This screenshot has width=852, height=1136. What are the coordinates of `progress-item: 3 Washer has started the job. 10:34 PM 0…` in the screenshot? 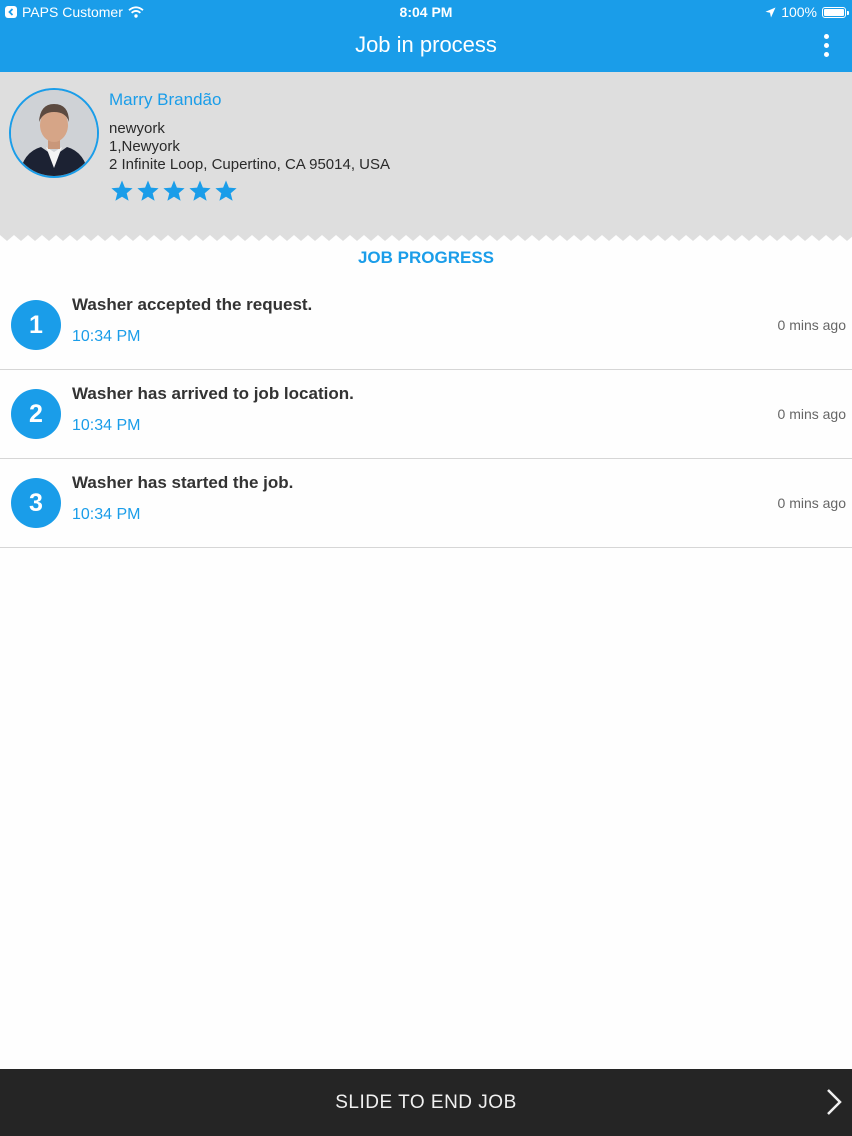 It's located at (426, 503).